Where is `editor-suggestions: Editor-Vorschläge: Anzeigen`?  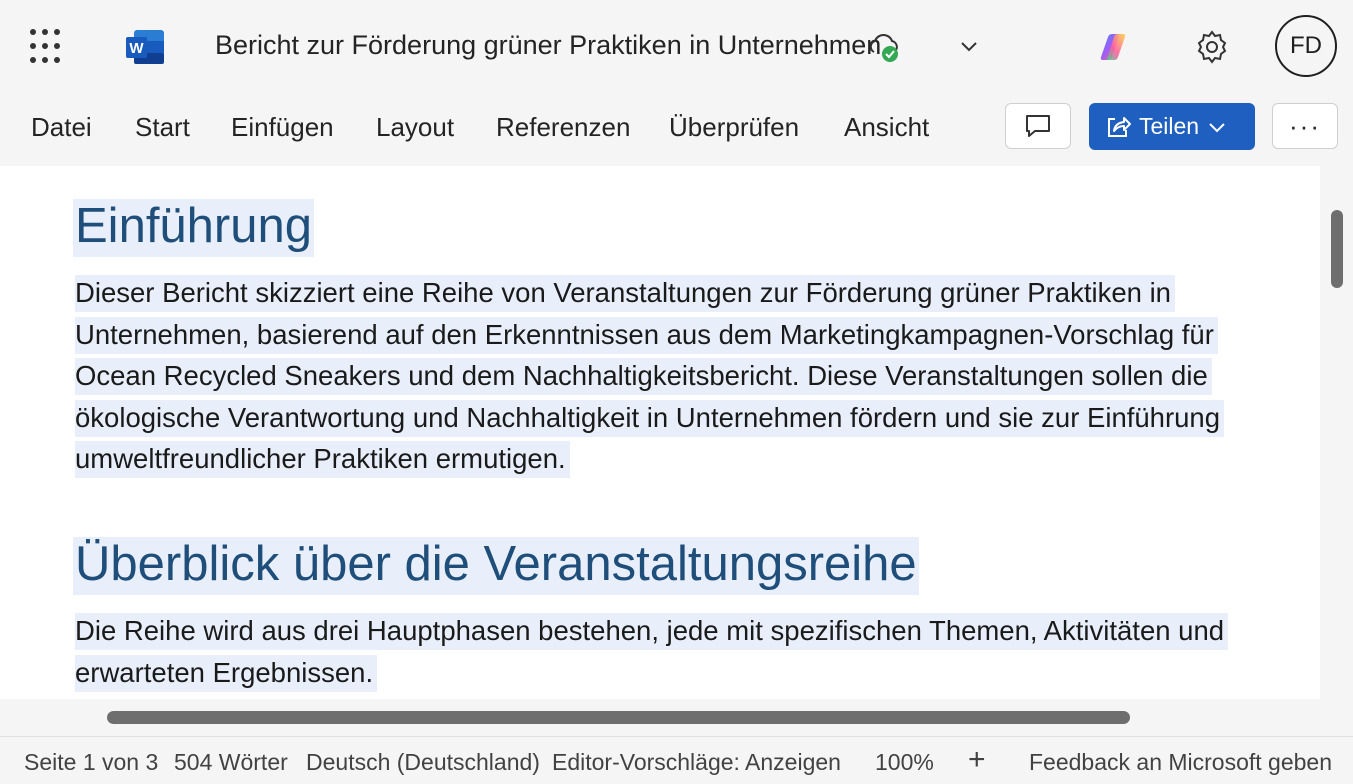
editor-suggestions: Editor-Vorschläge: Anzeigen is located at coordinates (696, 762).